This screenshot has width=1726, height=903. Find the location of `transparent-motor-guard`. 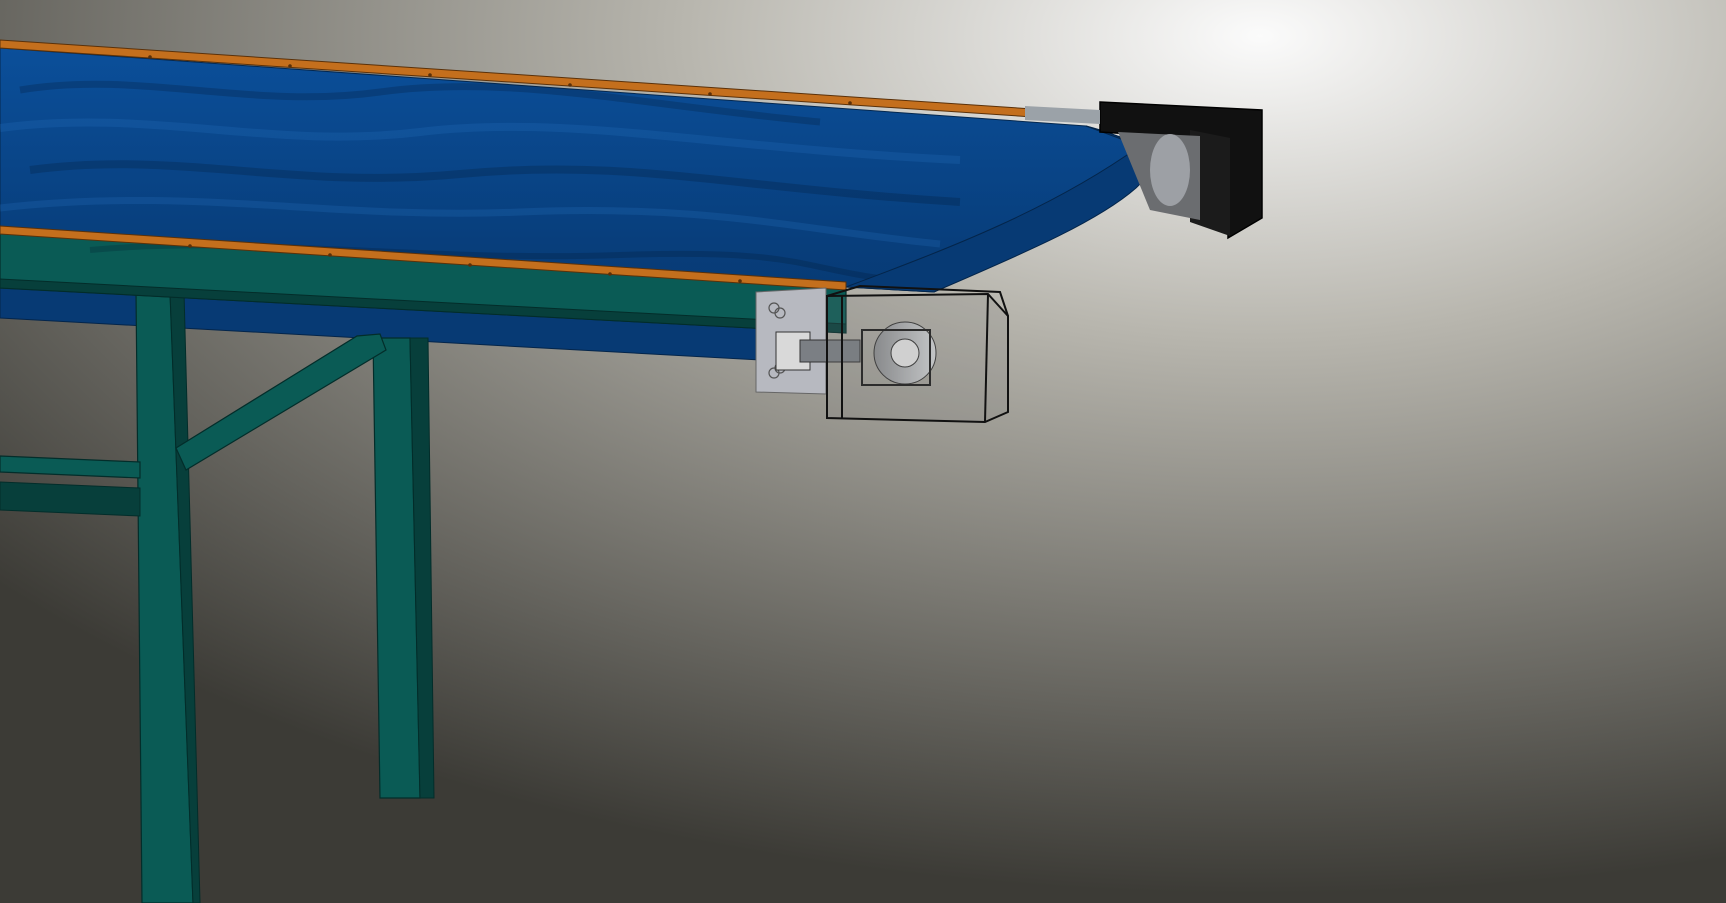

transparent-motor-guard is located at coordinates (917, 358).